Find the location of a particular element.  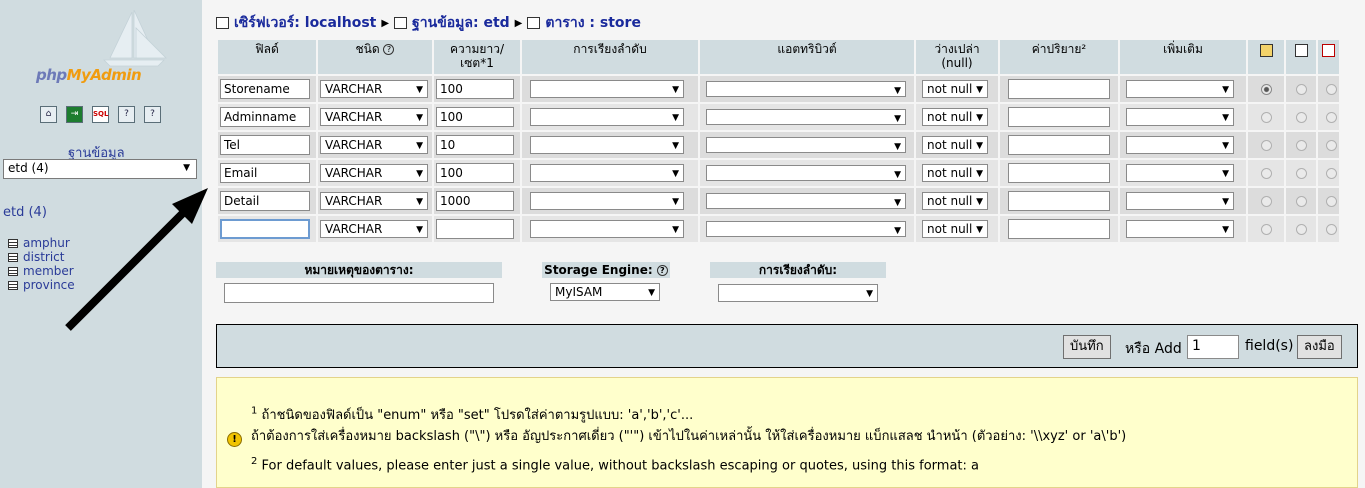

go-button: ลงมือ is located at coordinates (1319, 347).